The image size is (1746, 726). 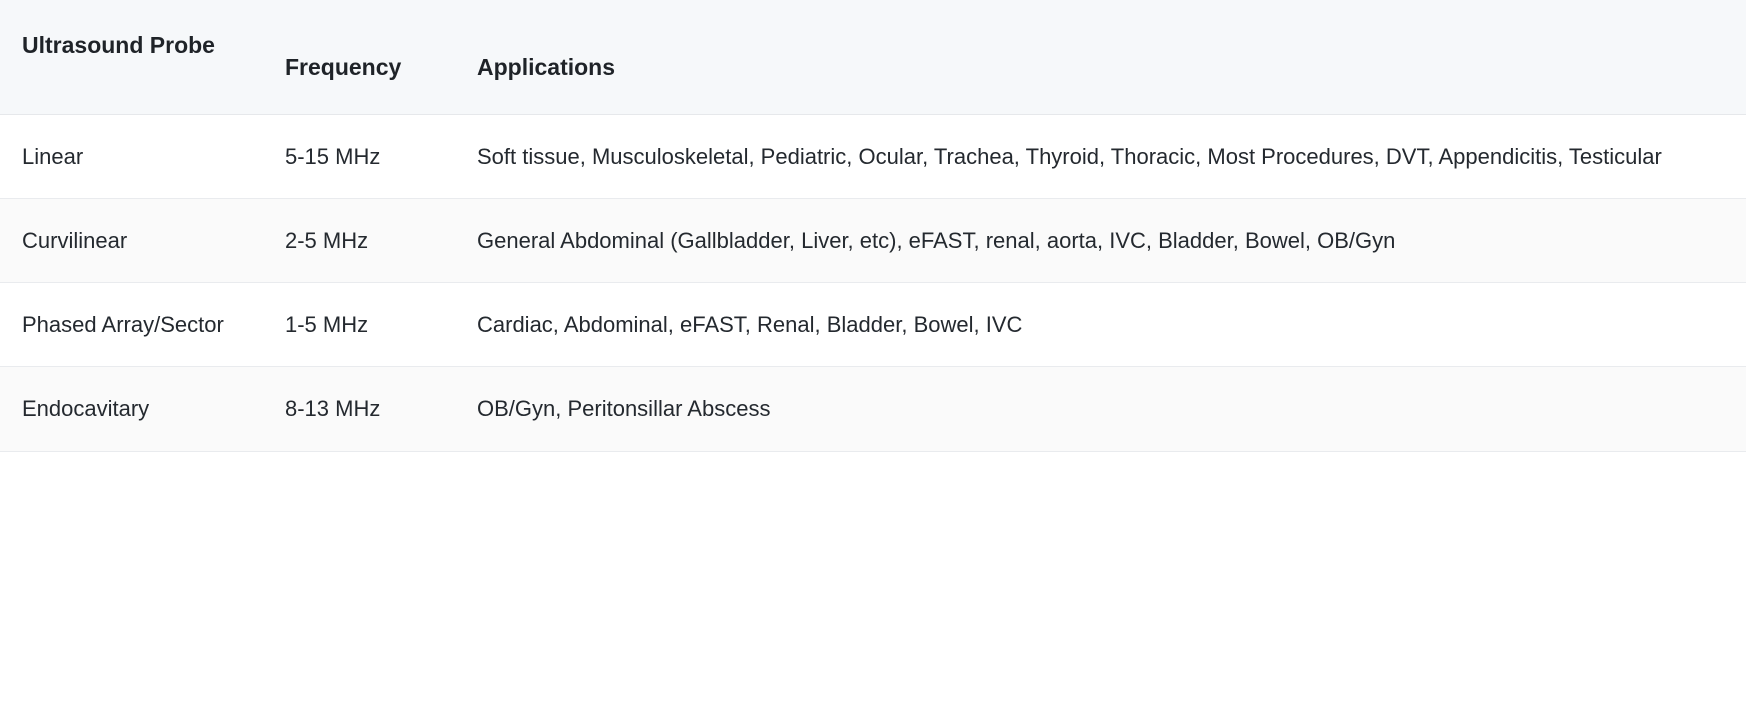 I want to click on column-header-applications: Applications, so click(x=1111, y=57).